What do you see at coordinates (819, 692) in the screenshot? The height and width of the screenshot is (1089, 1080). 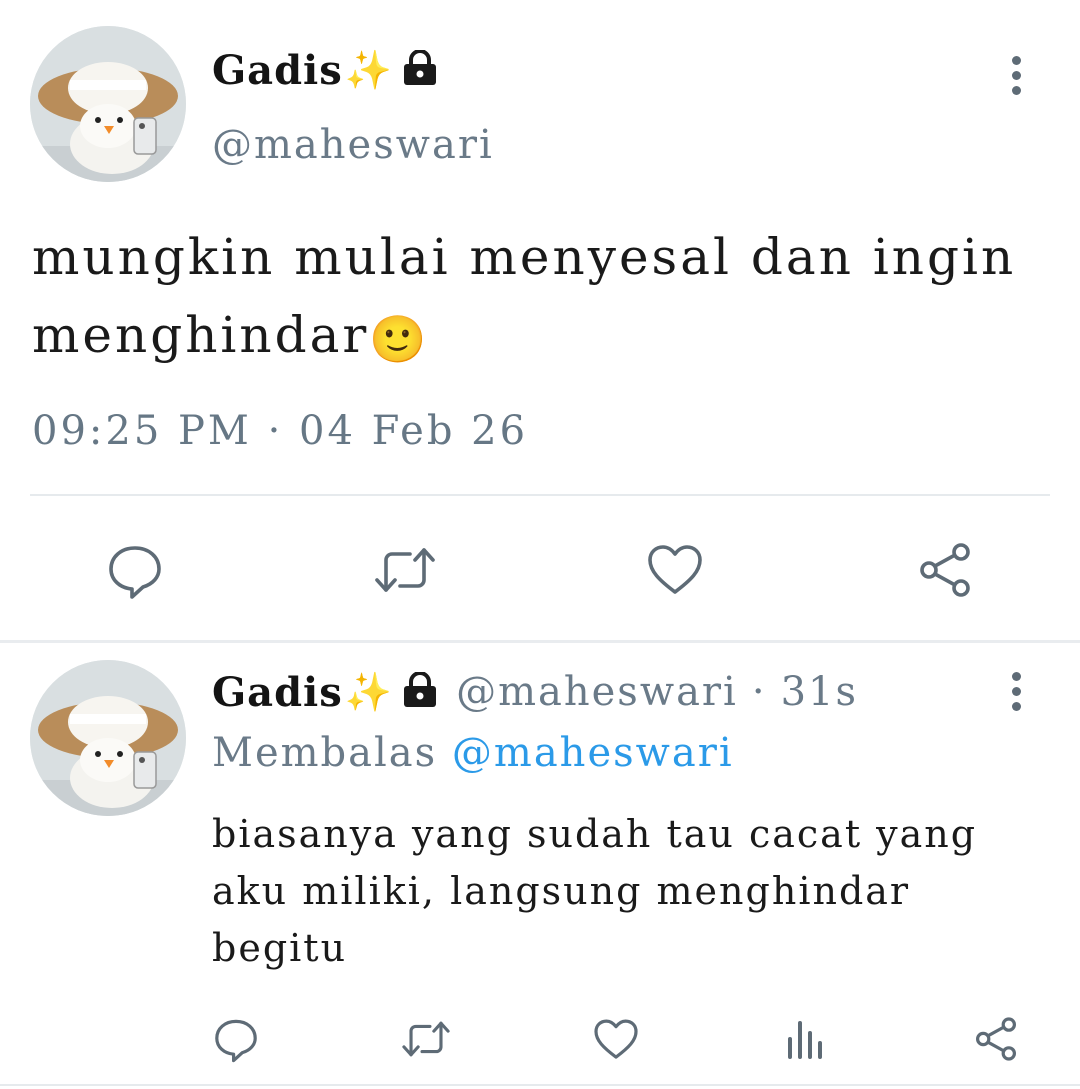 I see `reply-age: 31s` at bounding box center [819, 692].